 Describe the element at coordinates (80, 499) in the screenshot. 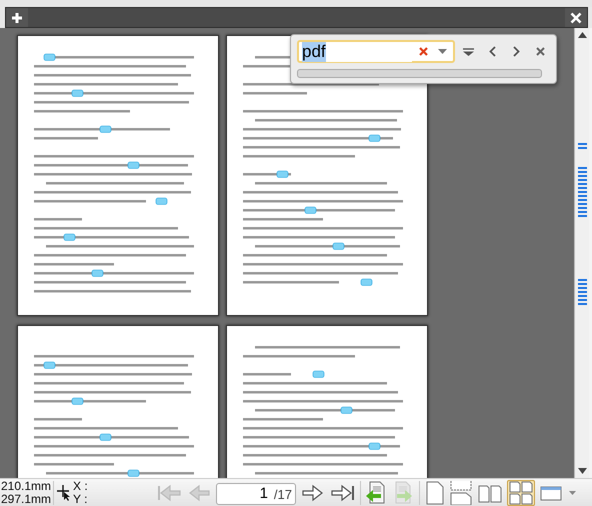

I see `y-coordinate-label: Y :` at that location.